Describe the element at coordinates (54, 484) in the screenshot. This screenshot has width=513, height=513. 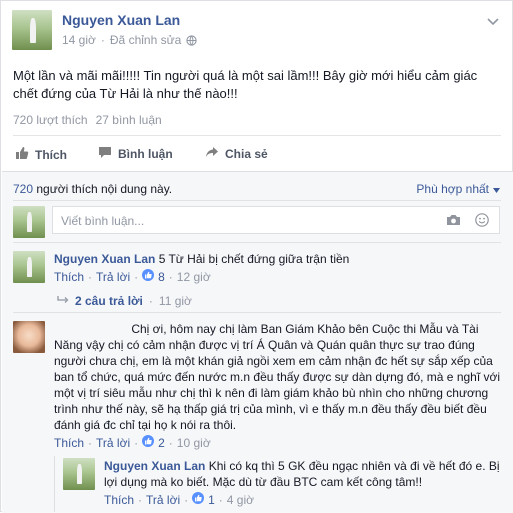
I see `reply-thread-line` at that location.